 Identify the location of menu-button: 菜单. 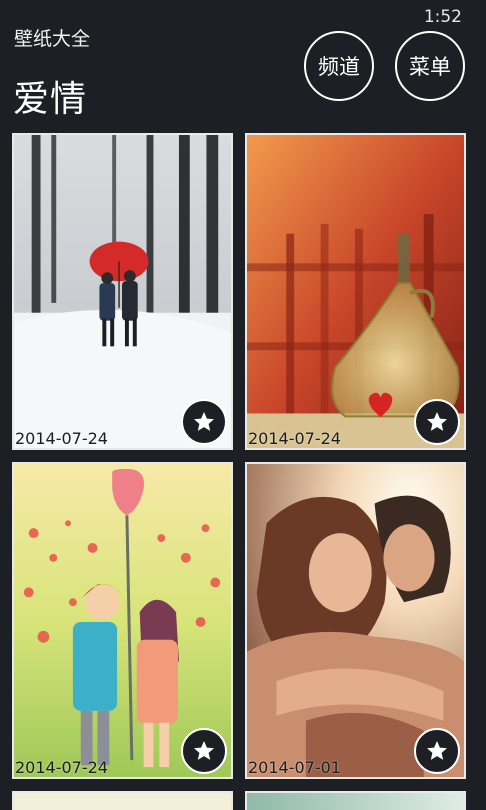
(430, 66).